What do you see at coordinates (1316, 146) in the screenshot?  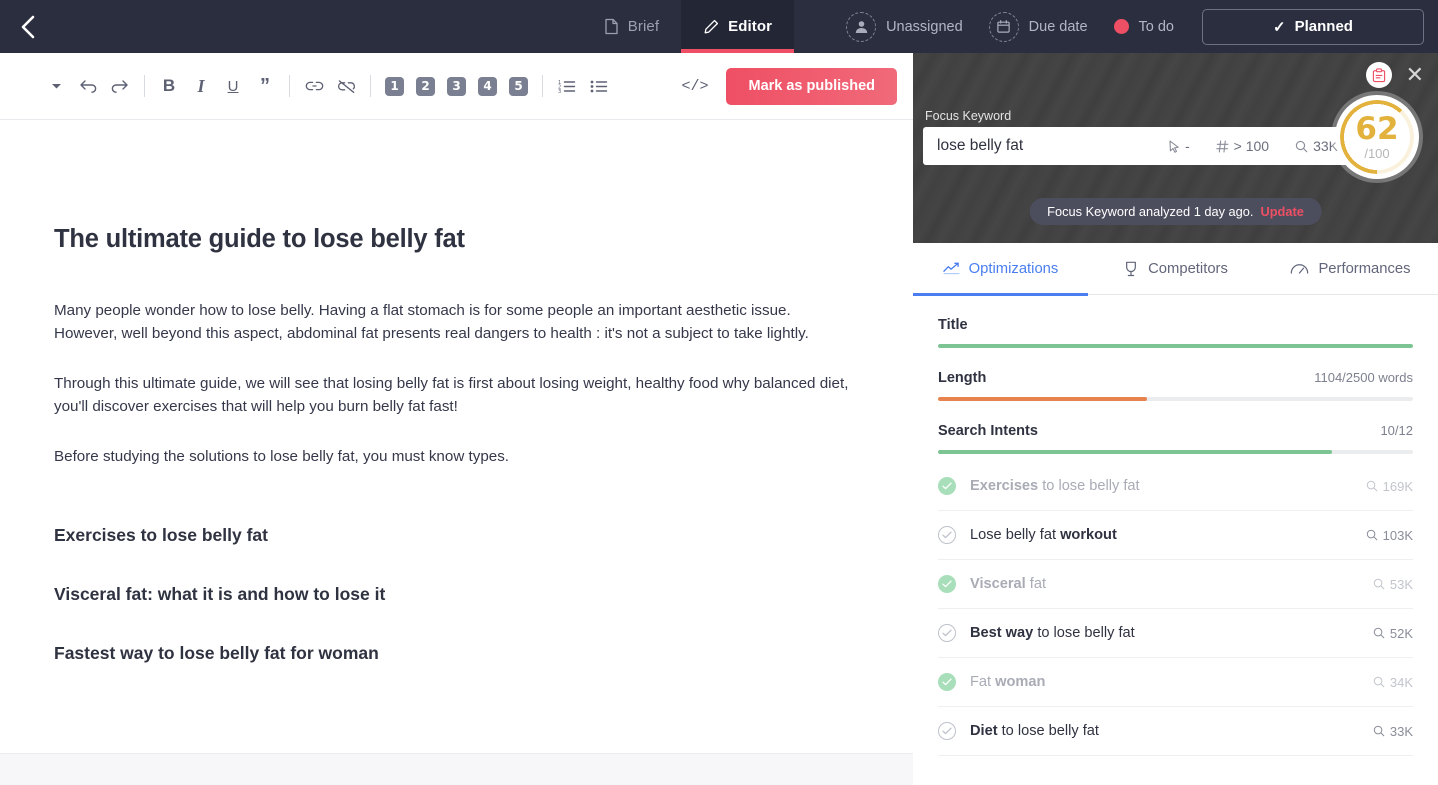 I see `volume-metric: 33K` at bounding box center [1316, 146].